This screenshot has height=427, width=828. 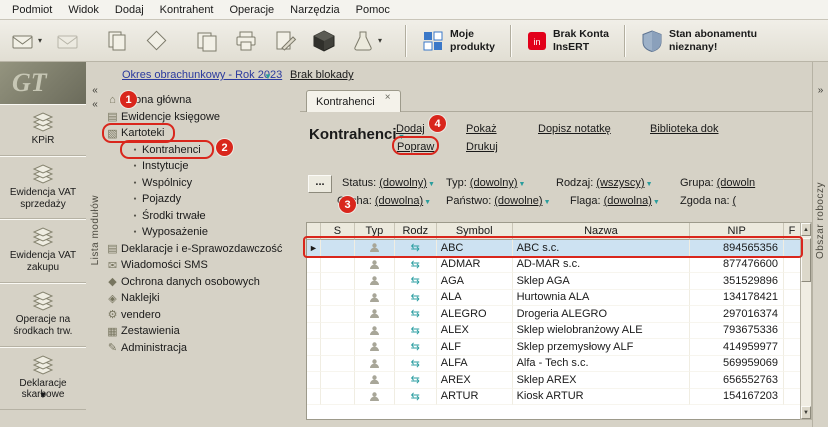 I want to click on menu-kontrahent: Kontrahent, so click(x=187, y=10).